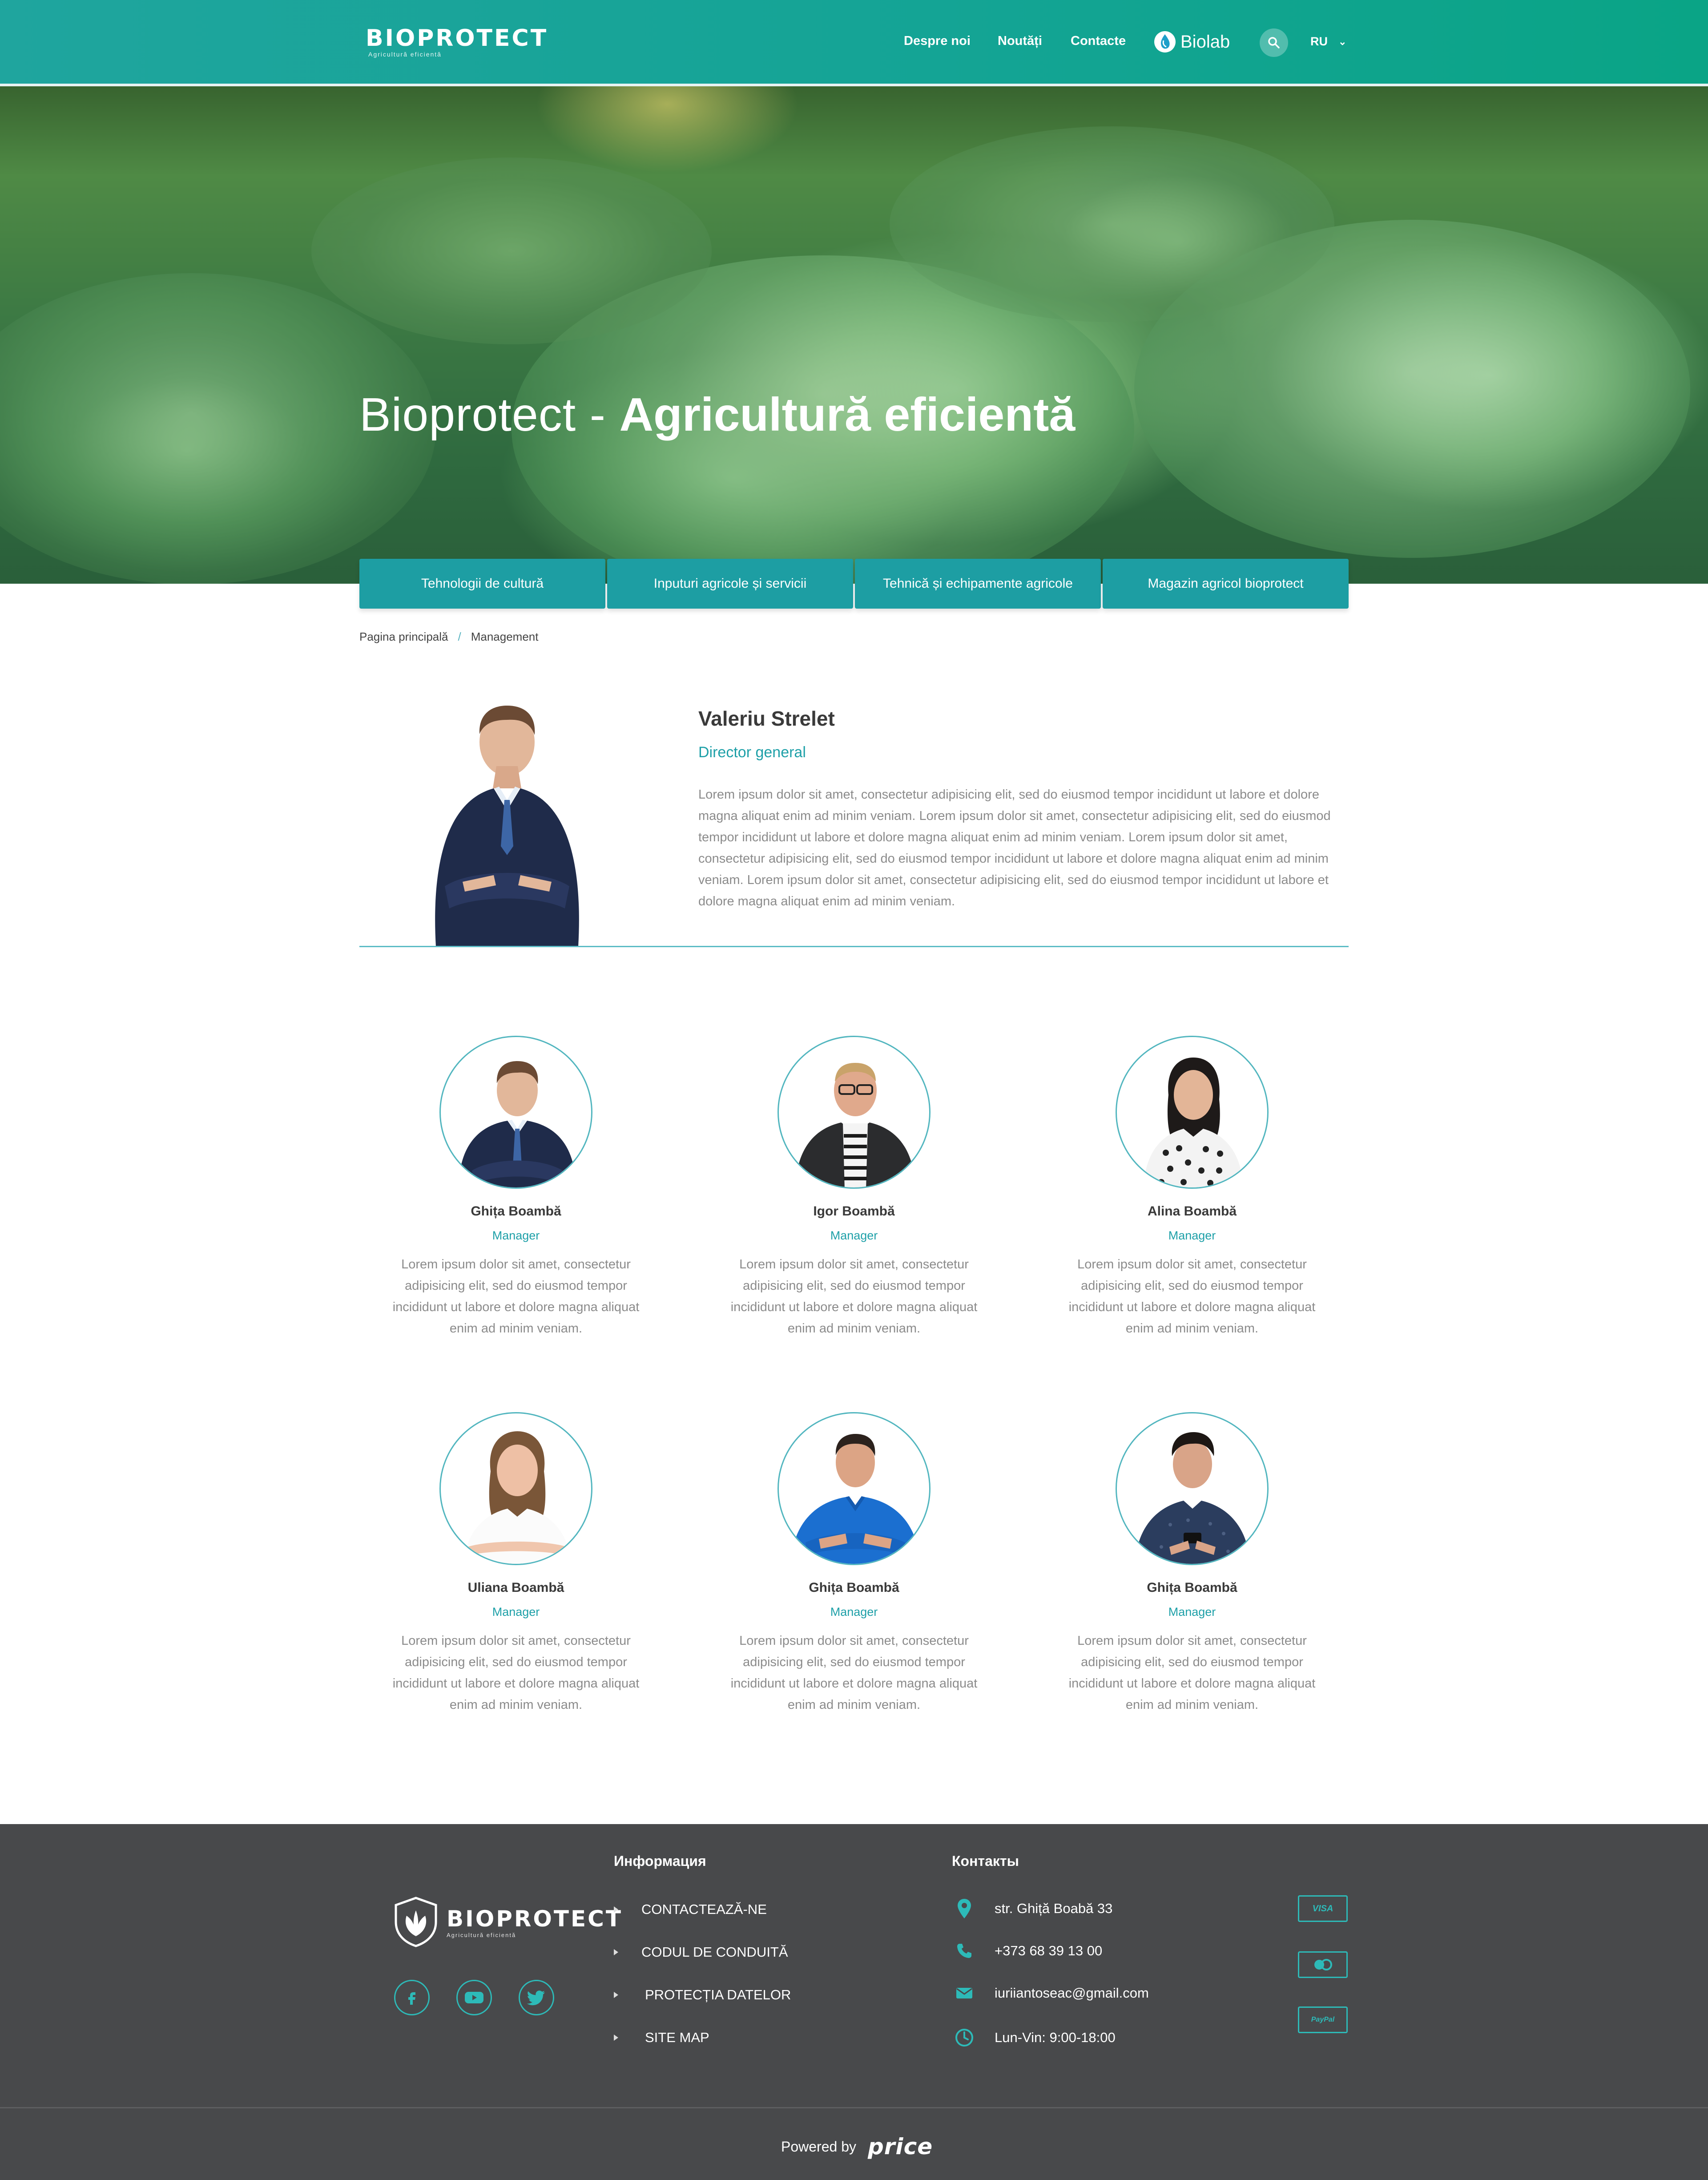  I want to click on mail-icon, so click(964, 1993).